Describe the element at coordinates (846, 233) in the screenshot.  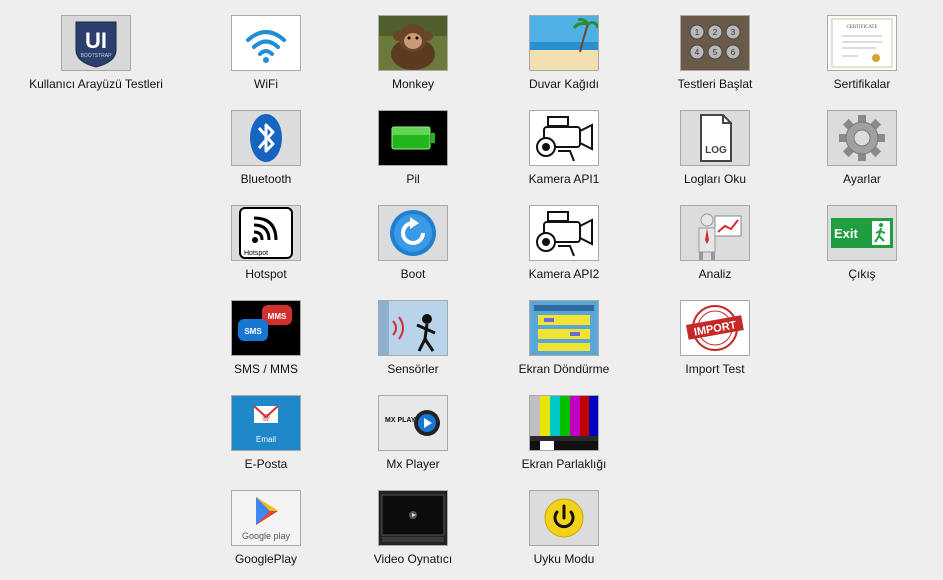
I see `exit-sign-text: Exit` at that location.